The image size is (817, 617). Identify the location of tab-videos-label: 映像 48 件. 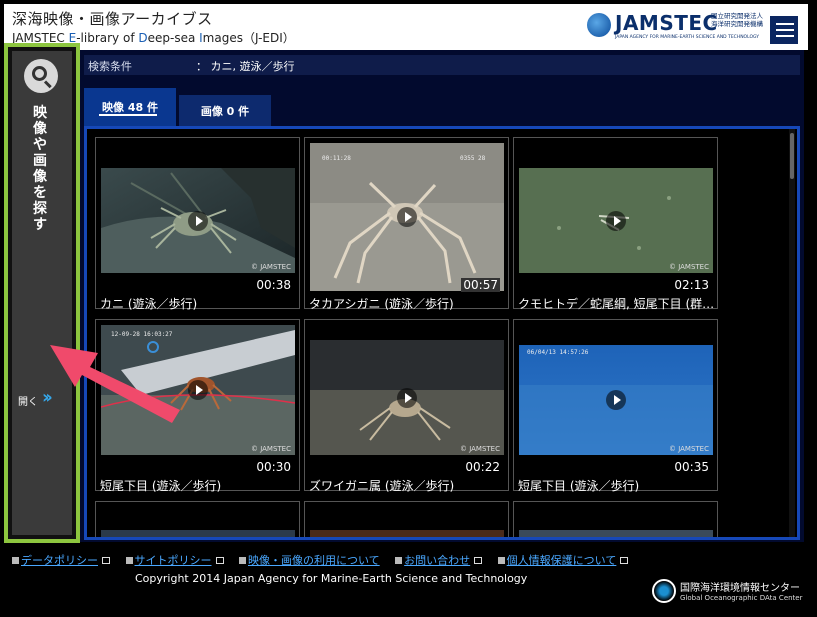
(130, 107).